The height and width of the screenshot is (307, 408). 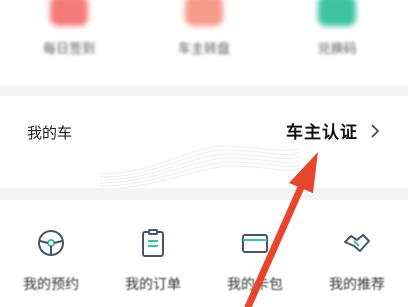 I want to click on decorative-wave, so click(x=200, y=166).